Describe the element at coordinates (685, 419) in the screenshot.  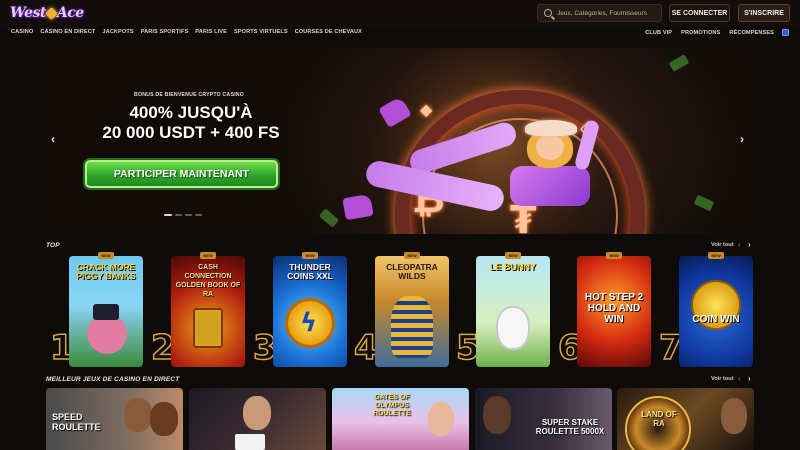
I see `live-card-land-of-ra: LAND OF RA` at that location.